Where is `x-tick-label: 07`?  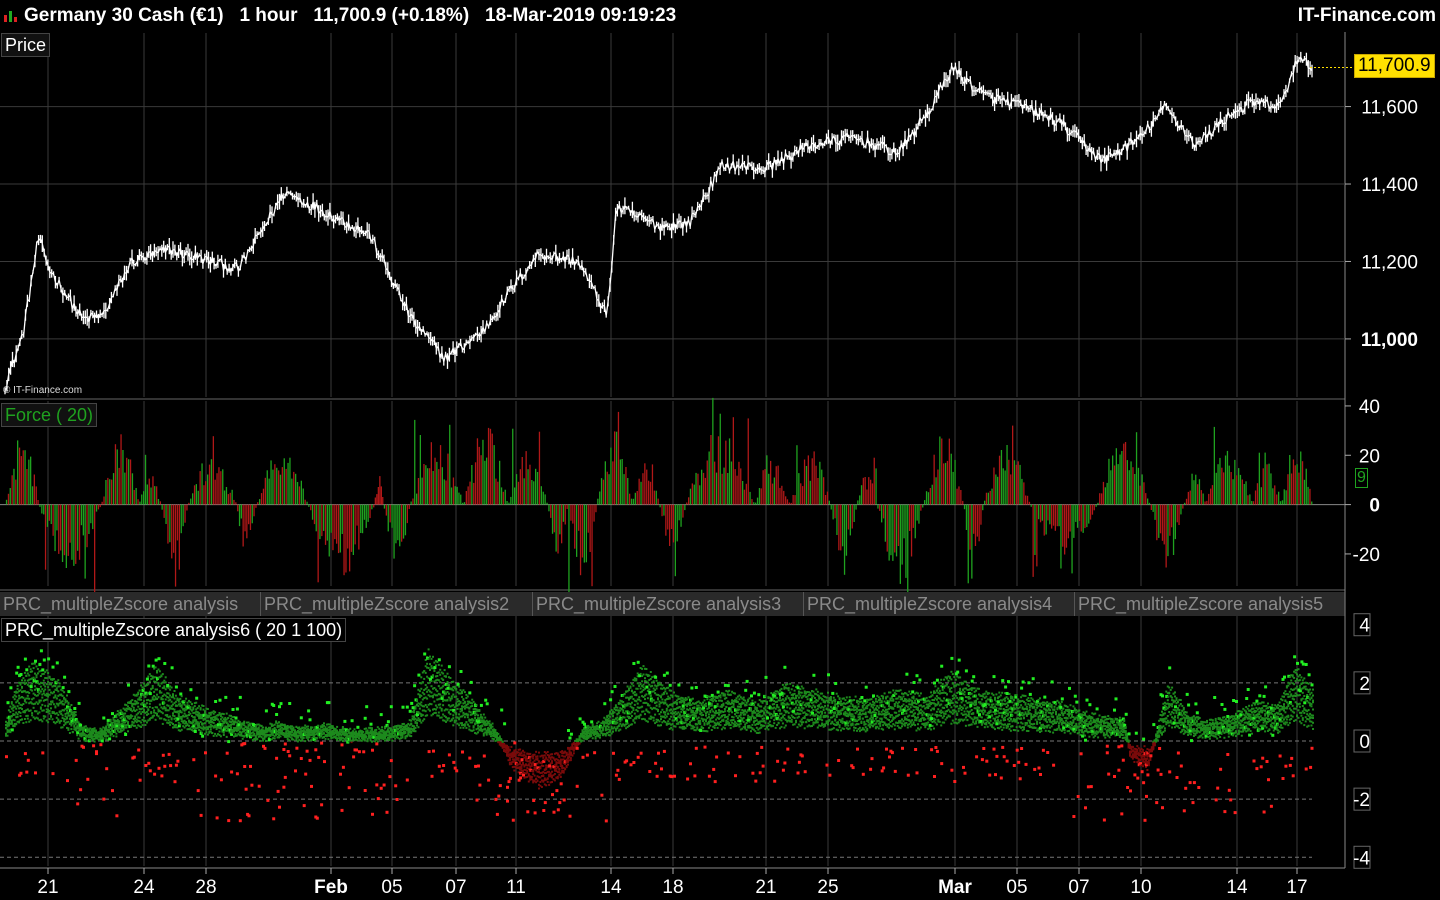 x-tick-label: 07 is located at coordinates (455, 887).